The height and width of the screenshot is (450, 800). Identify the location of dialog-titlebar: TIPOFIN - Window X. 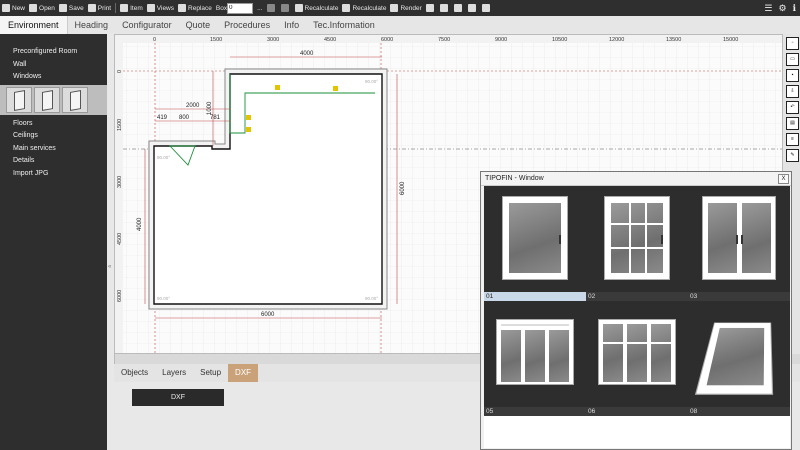
(636, 179).